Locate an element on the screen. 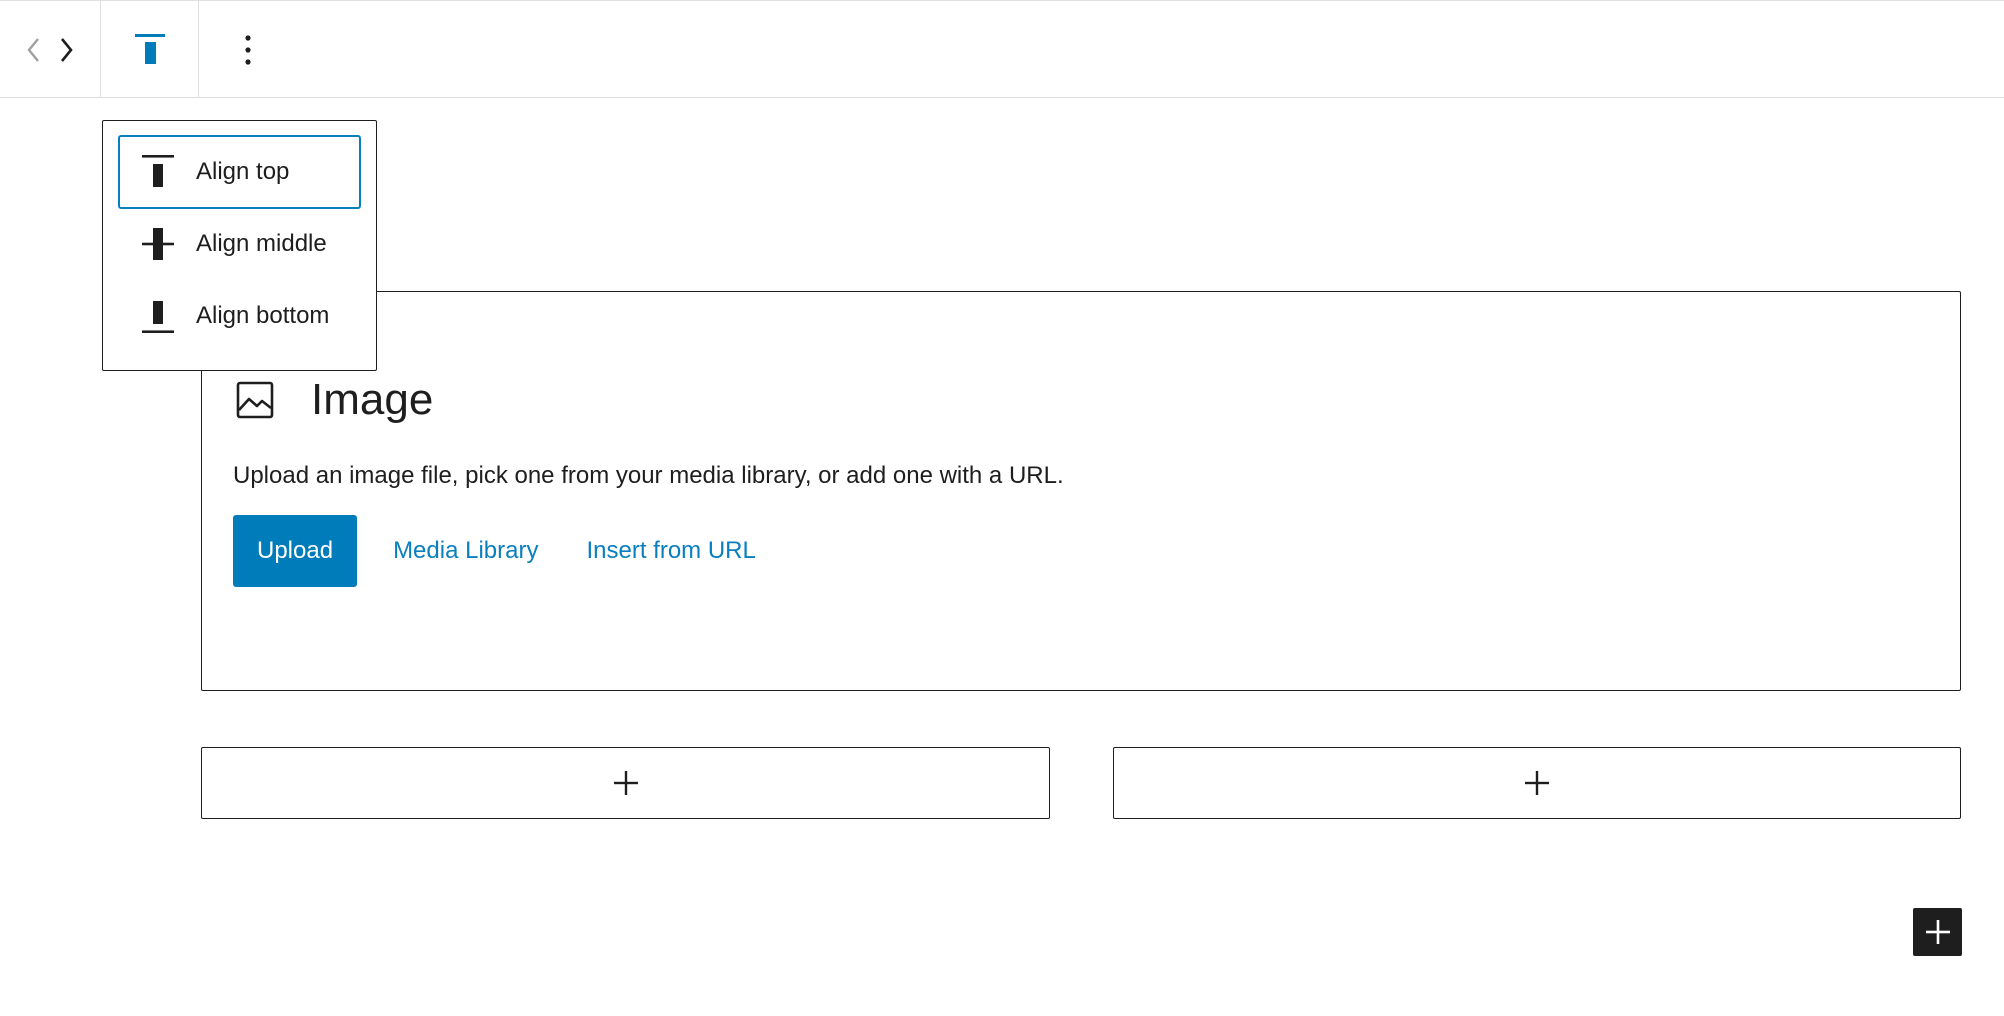 The image size is (2004, 1016). next-button is located at coordinates (66, 50).